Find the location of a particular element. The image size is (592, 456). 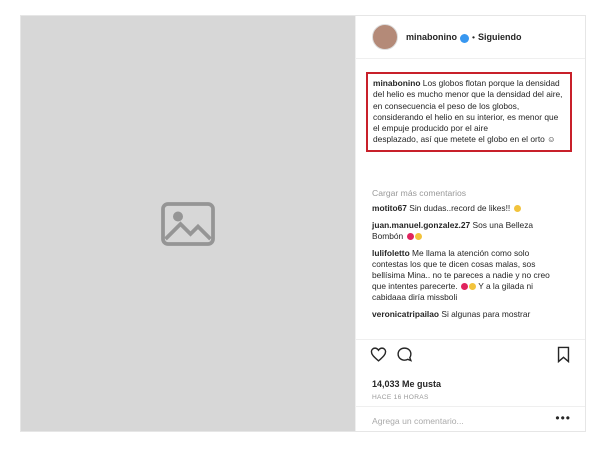

post-timestamp: HACE 16 HORAS is located at coordinates (400, 397).